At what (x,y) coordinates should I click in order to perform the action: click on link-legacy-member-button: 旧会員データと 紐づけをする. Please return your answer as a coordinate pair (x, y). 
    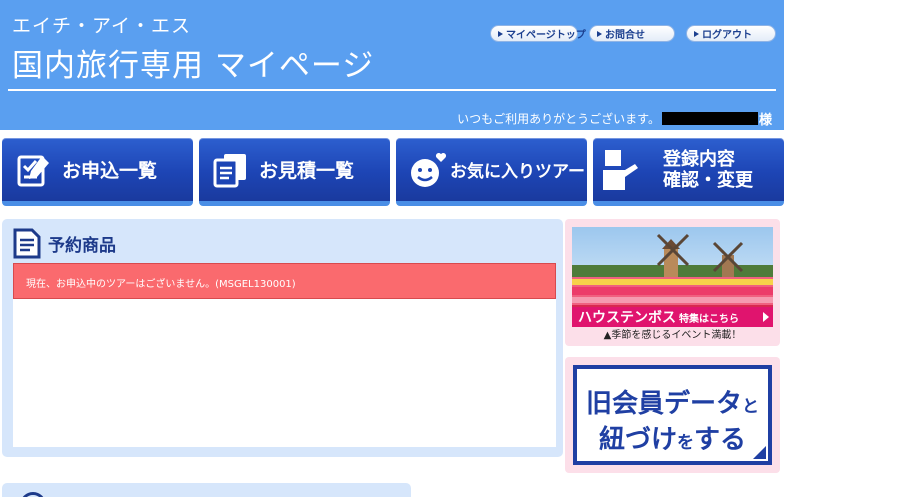
    Looking at the image, I should click on (672, 415).